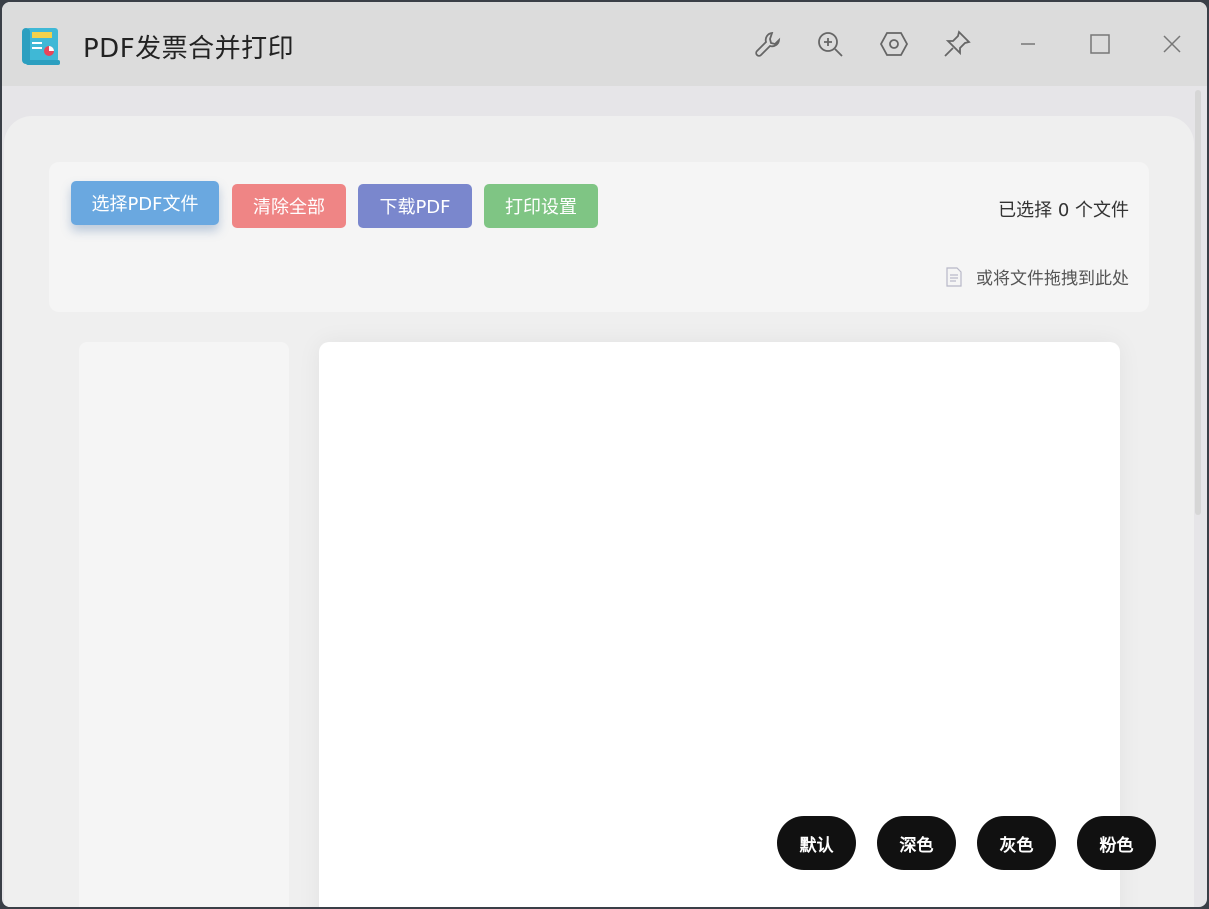 This screenshot has width=1209, height=909. What do you see at coordinates (1063, 210) in the screenshot?
I see `selected-count: 已选择 0 个文件` at bounding box center [1063, 210].